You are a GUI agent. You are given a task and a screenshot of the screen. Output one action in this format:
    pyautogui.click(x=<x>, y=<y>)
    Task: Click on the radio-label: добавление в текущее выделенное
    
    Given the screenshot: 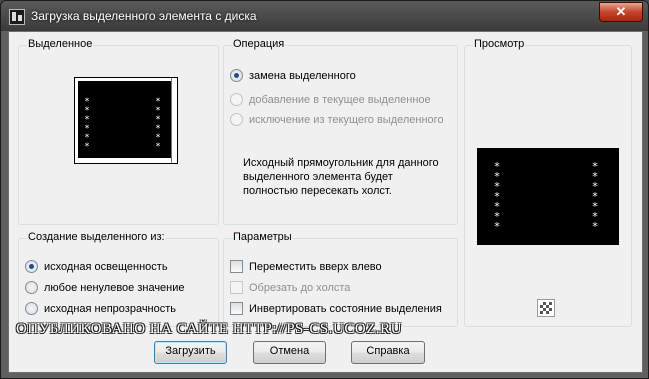 What is the action you would take?
    pyautogui.click(x=340, y=100)
    